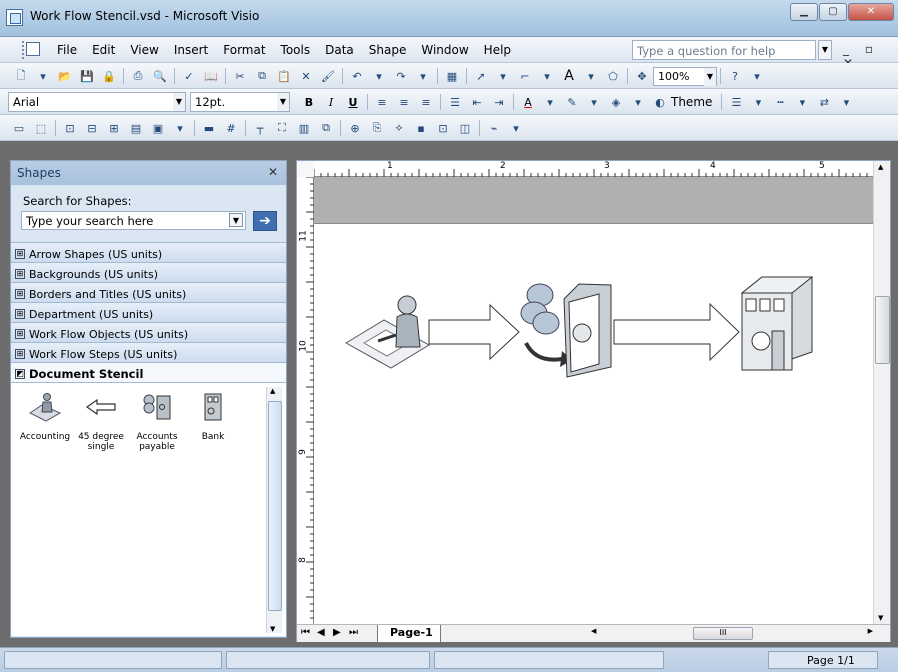 This screenshot has height=672, width=898. I want to click on research-icon: 📖, so click(211, 76).